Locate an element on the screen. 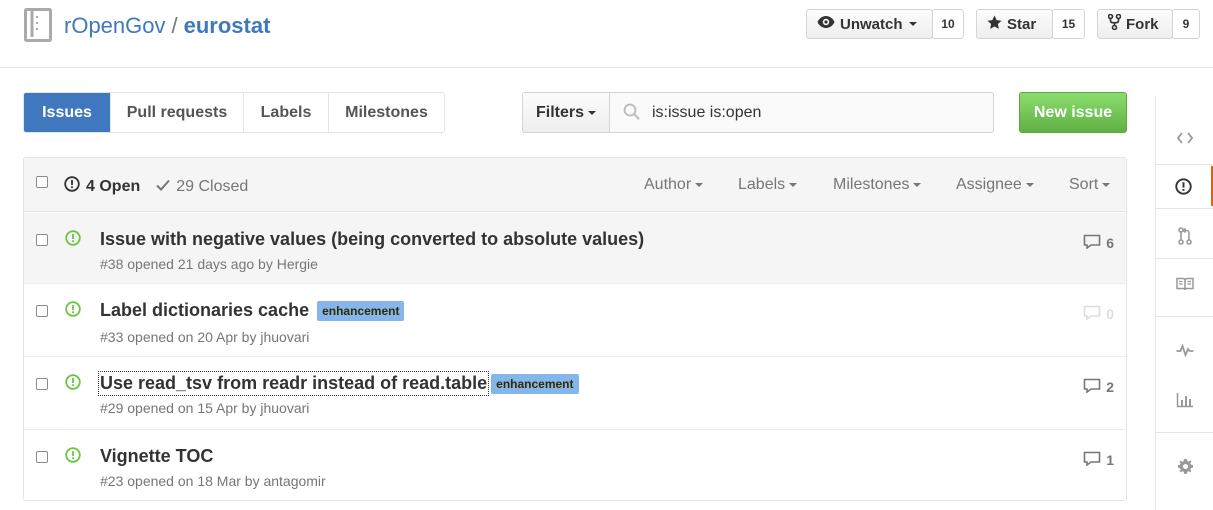 The width and height of the screenshot is (1213, 510). fork-icon is located at coordinates (1116, 23).